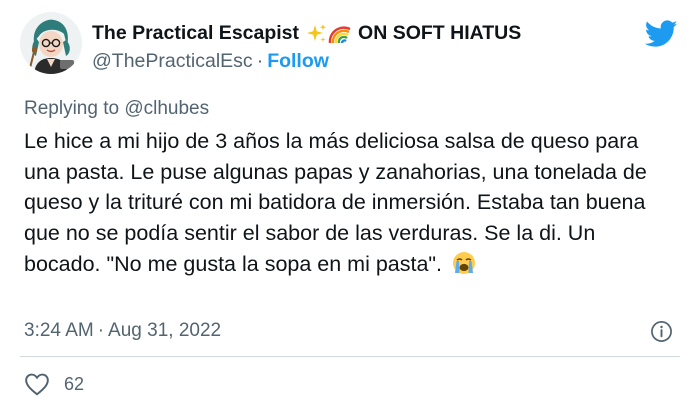  What do you see at coordinates (464, 267) in the screenshot?
I see `loudly-crying-face-icon` at bounding box center [464, 267].